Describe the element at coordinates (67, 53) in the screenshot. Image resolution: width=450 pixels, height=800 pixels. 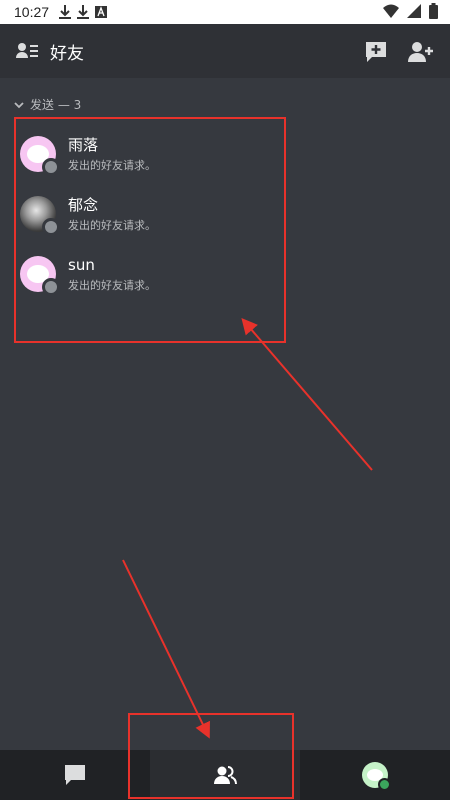
I see `page-title: 好友` at that location.